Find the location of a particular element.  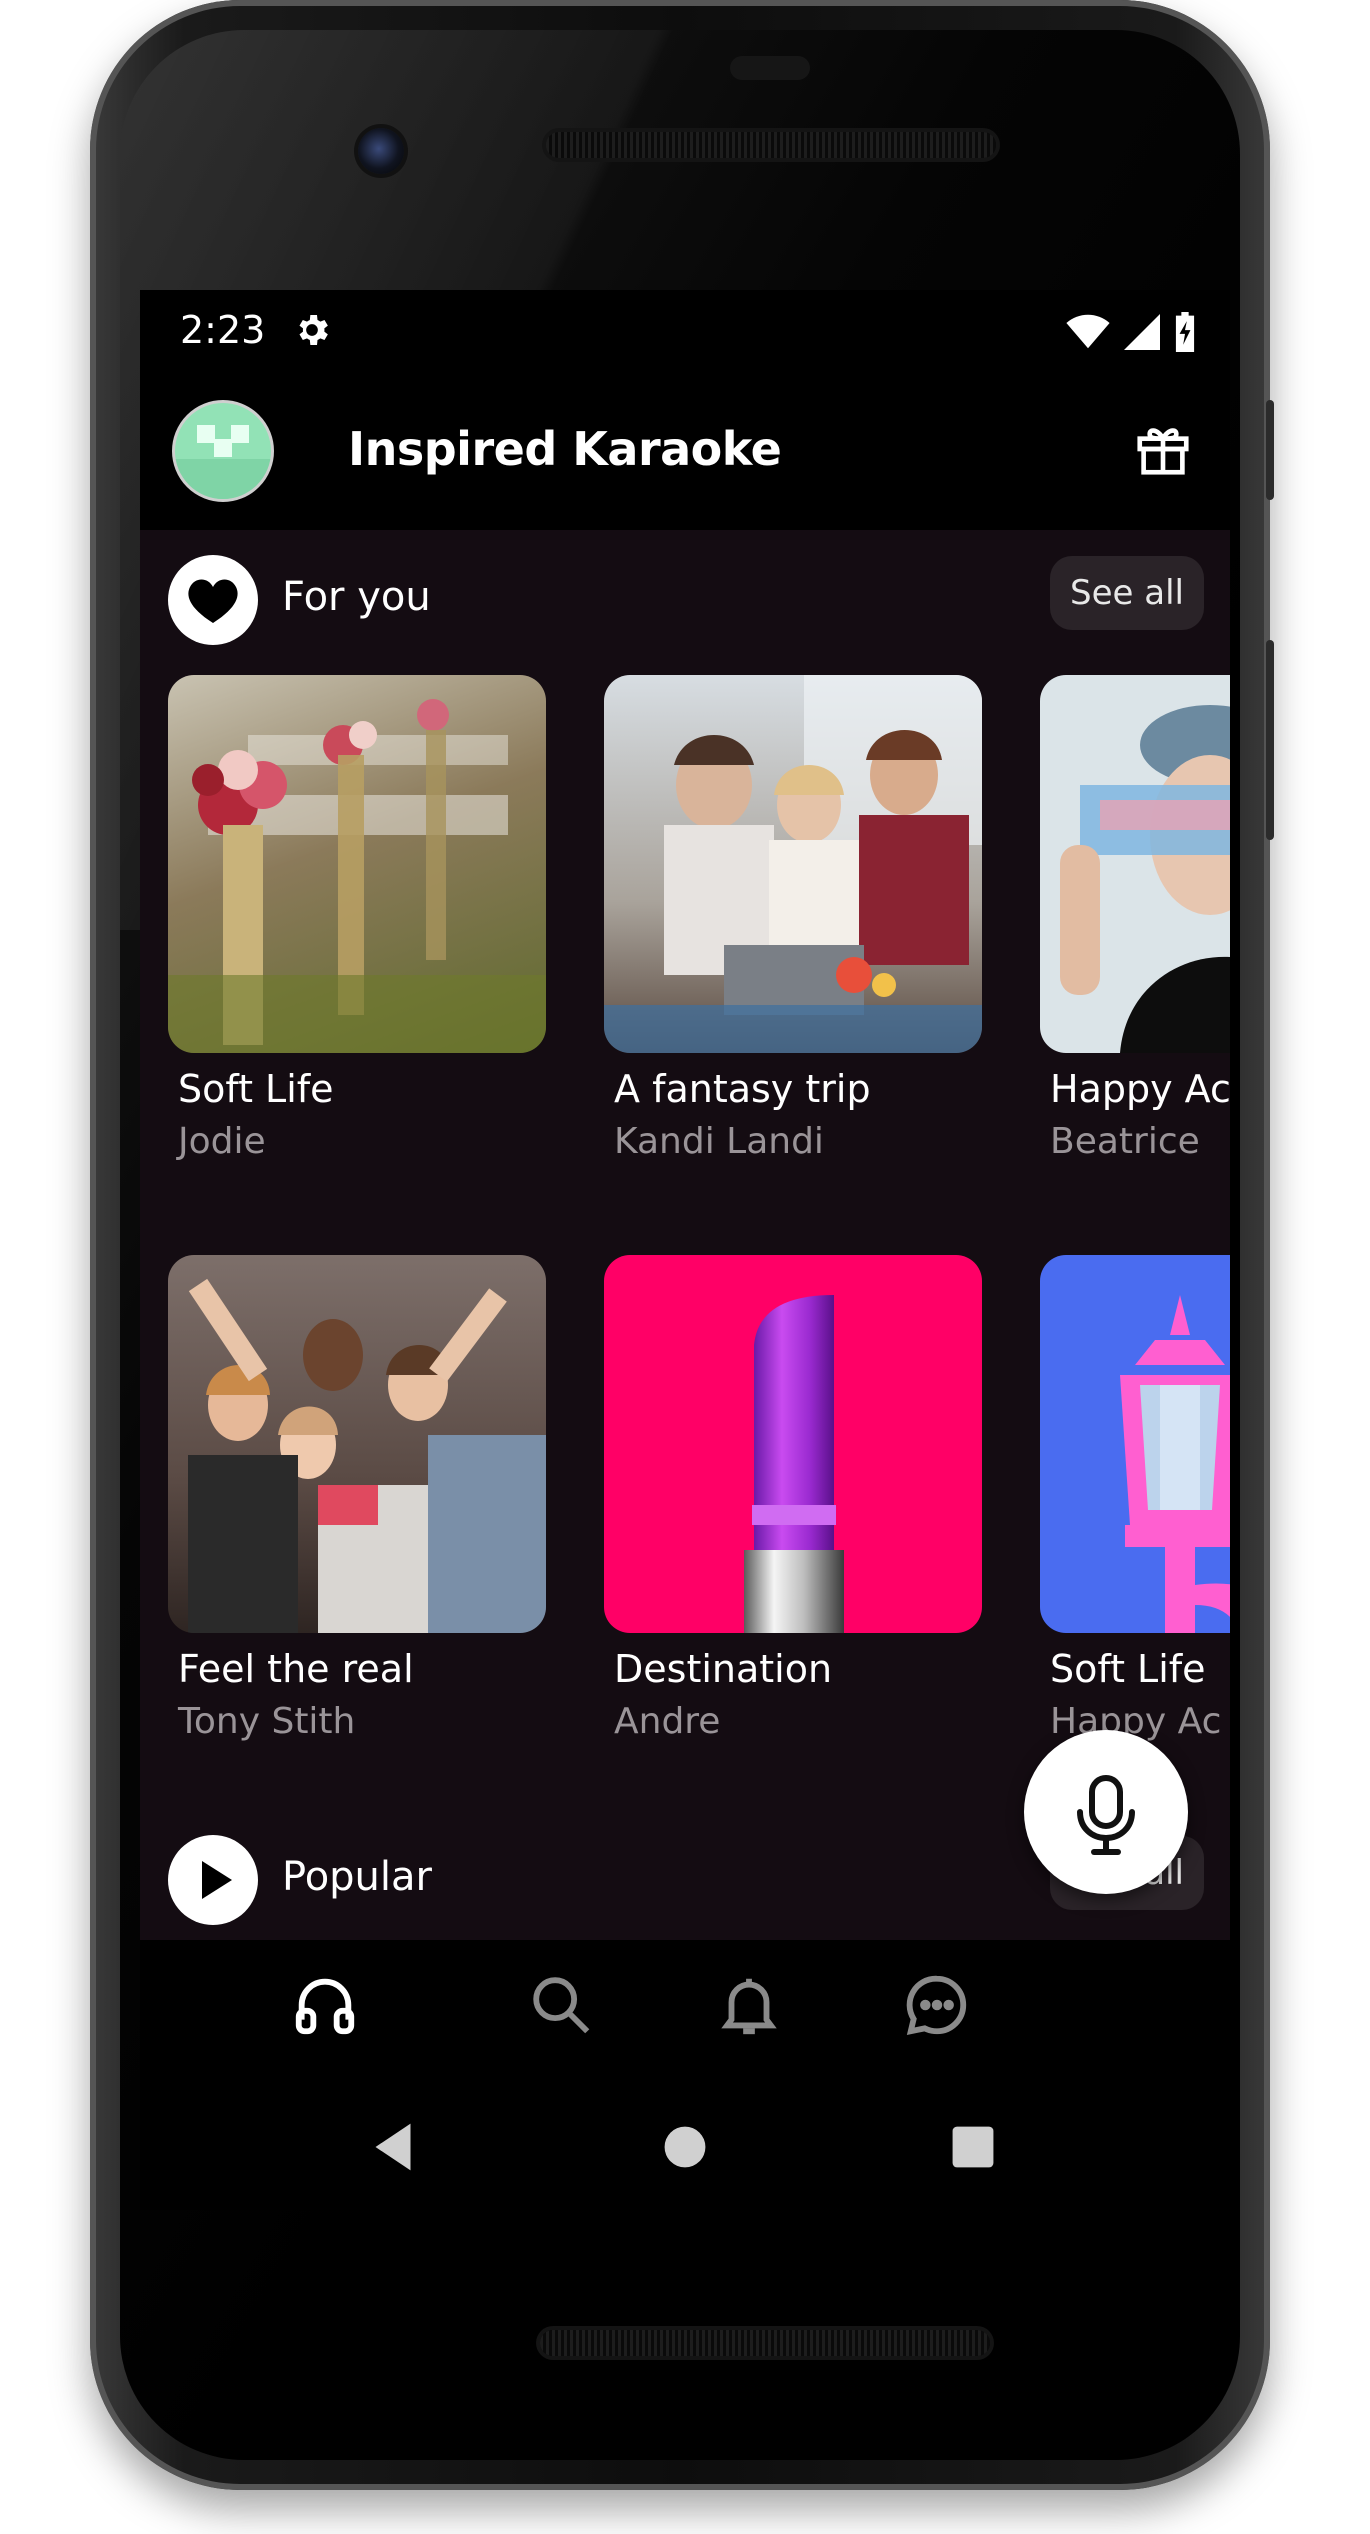

proximity-sensor is located at coordinates (770, 68).